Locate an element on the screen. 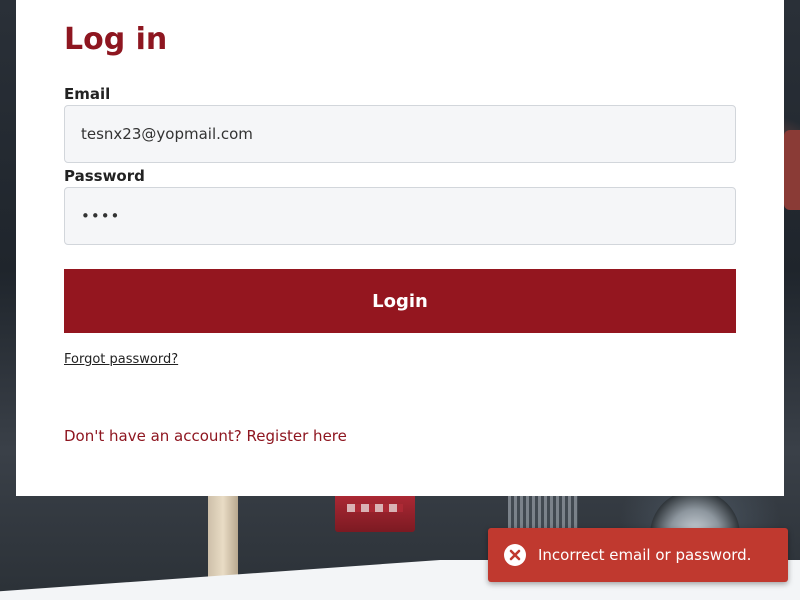  password-field is located at coordinates (400, 216).